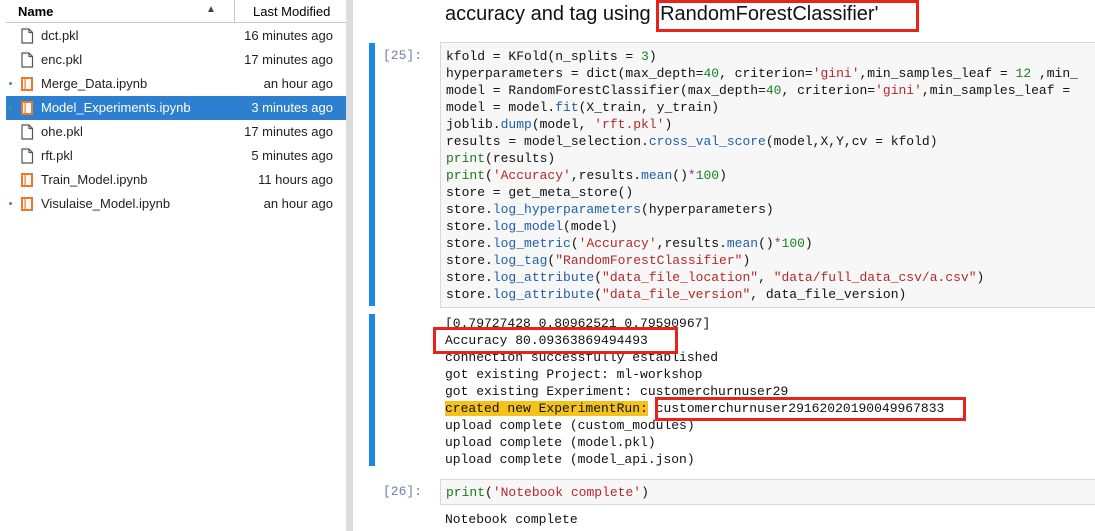  I want to click on file-name: dct.pkl, so click(60, 35).